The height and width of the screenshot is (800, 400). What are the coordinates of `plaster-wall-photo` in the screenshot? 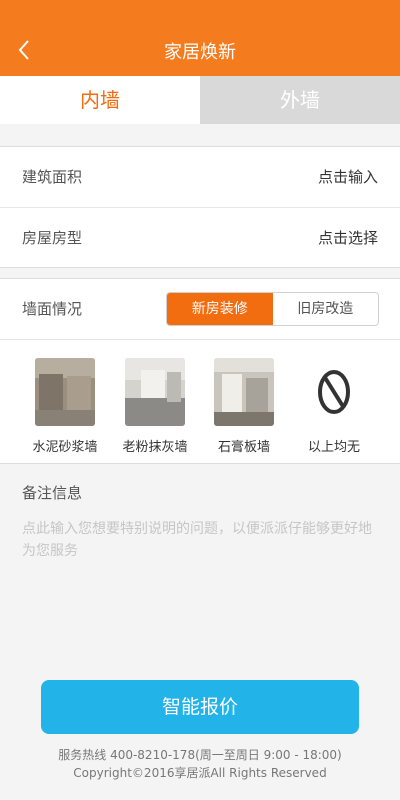 It's located at (155, 392).